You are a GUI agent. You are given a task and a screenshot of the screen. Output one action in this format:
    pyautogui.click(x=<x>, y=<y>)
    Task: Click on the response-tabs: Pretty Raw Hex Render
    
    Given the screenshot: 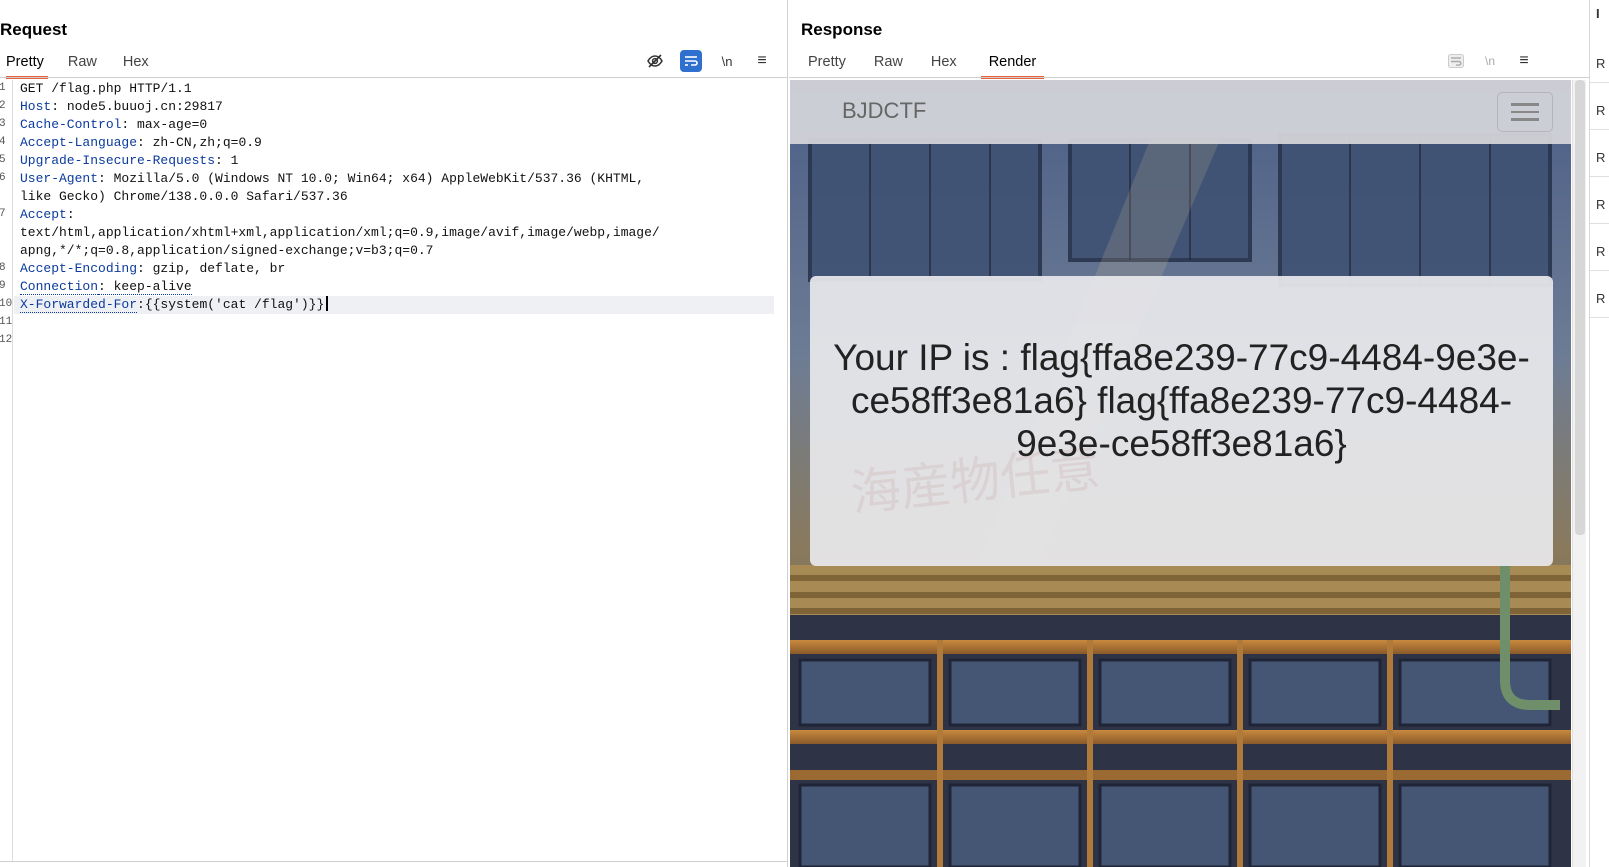 What is the action you would take?
    pyautogui.click(x=926, y=66)
    